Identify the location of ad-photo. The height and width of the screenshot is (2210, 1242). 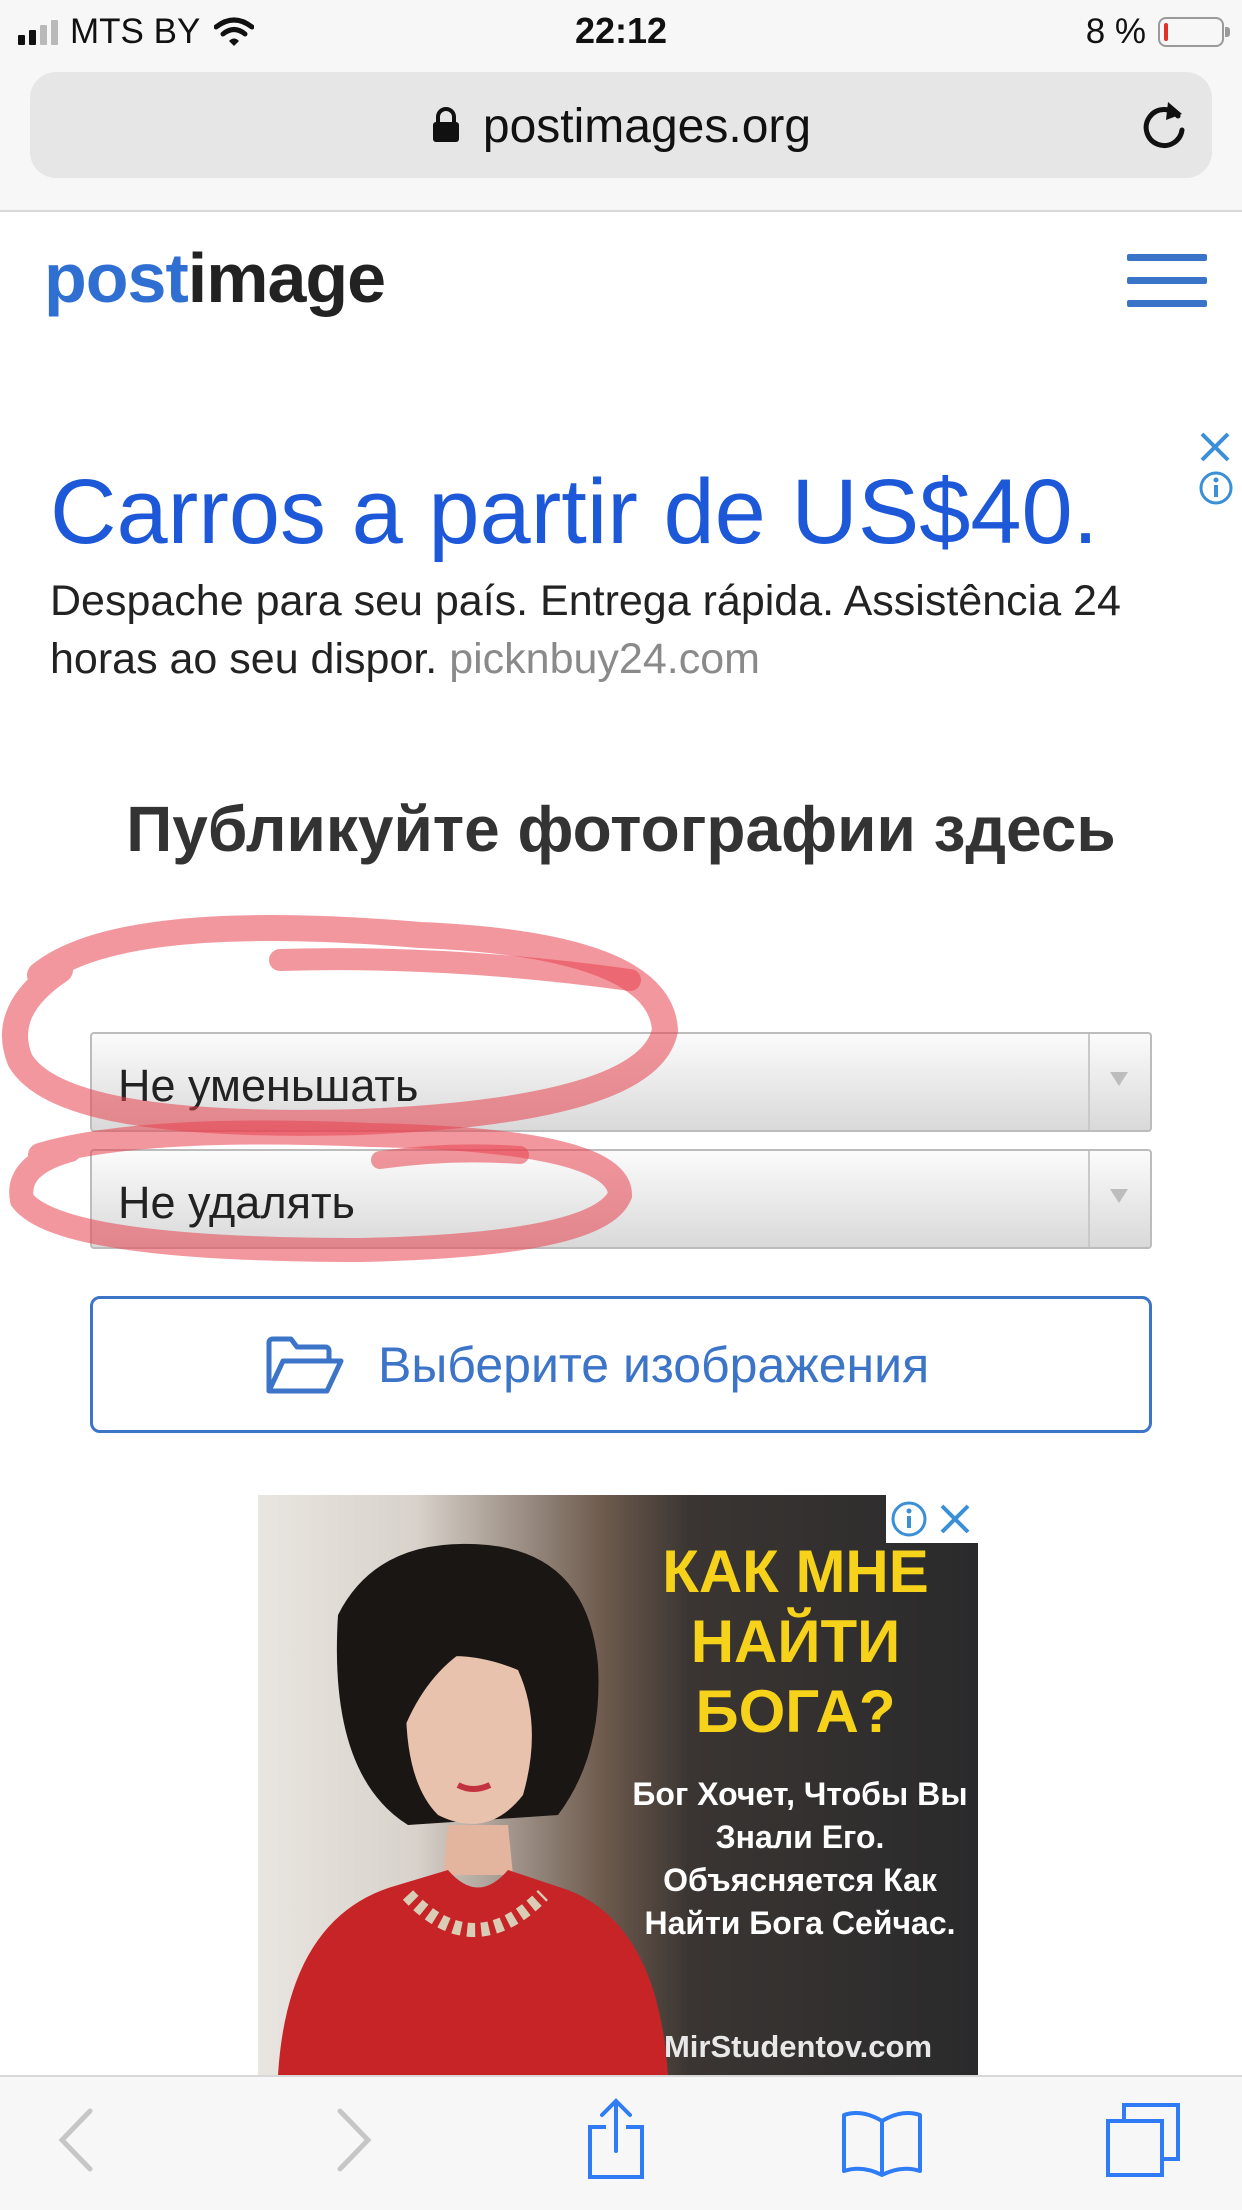
(473, 1809).